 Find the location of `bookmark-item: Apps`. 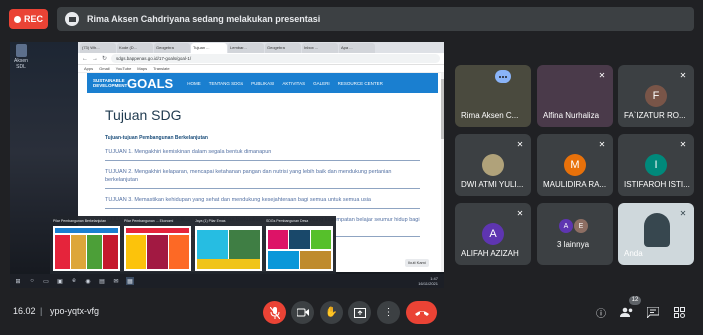

bookmark-item: Apps is located at coordinates (88, 68).